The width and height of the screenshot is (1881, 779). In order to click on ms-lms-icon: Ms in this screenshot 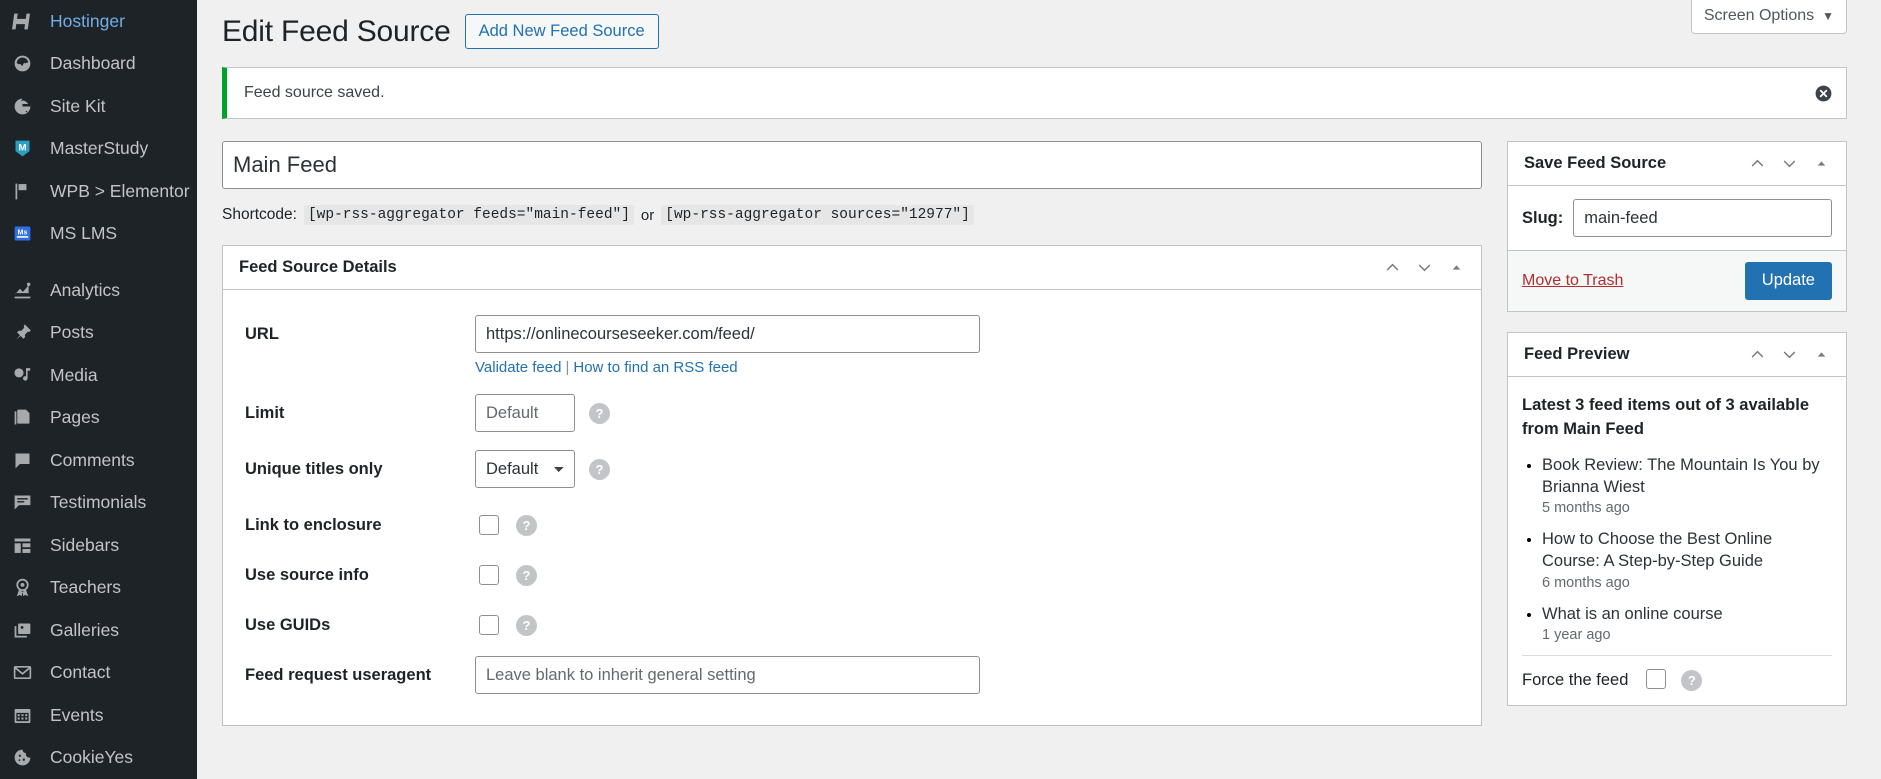, I will do `click(27, 234)`.